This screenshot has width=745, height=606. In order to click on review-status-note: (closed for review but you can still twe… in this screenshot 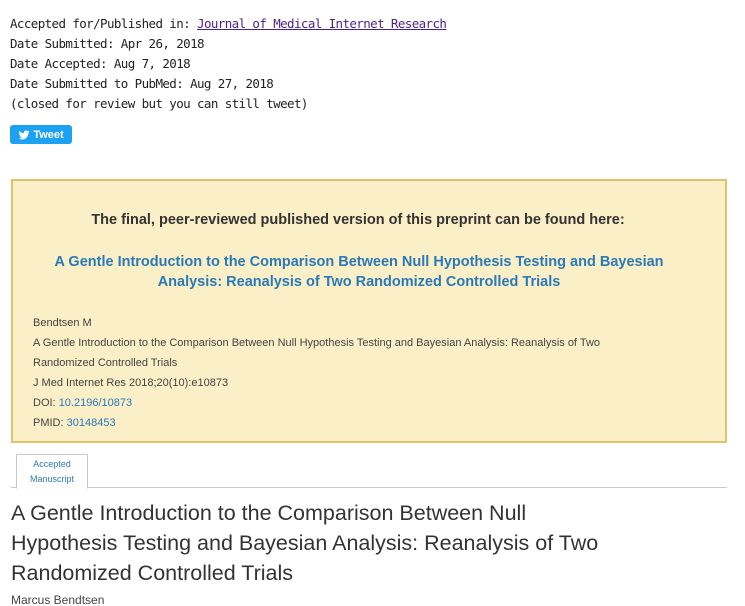, I will do `click(159, 103)`.